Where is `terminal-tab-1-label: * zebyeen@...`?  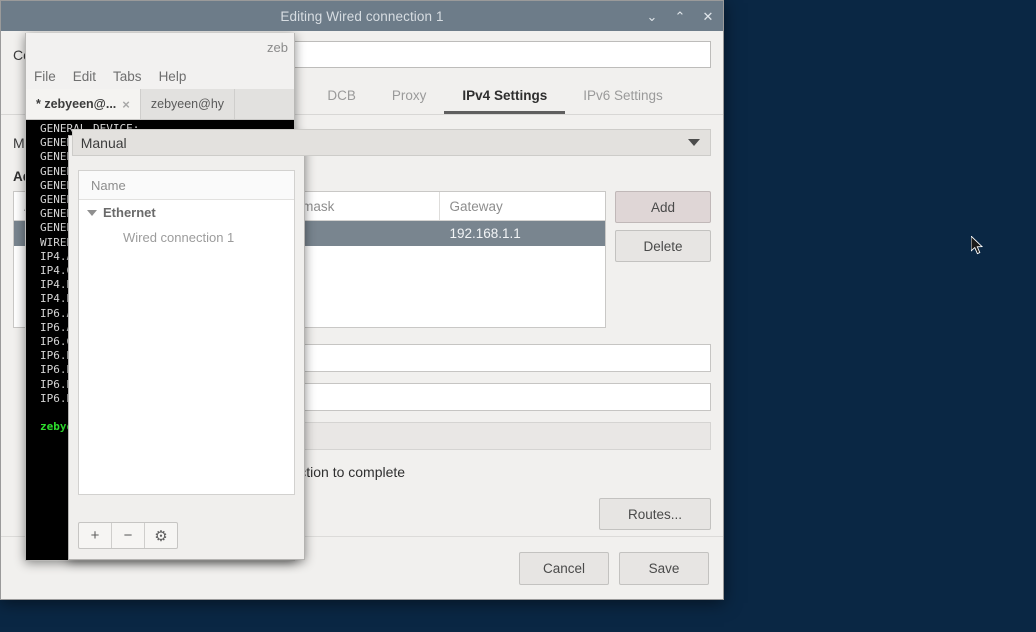
terminal-tab-1-label: * zebyeen@... is located at coordinates (76, 104).